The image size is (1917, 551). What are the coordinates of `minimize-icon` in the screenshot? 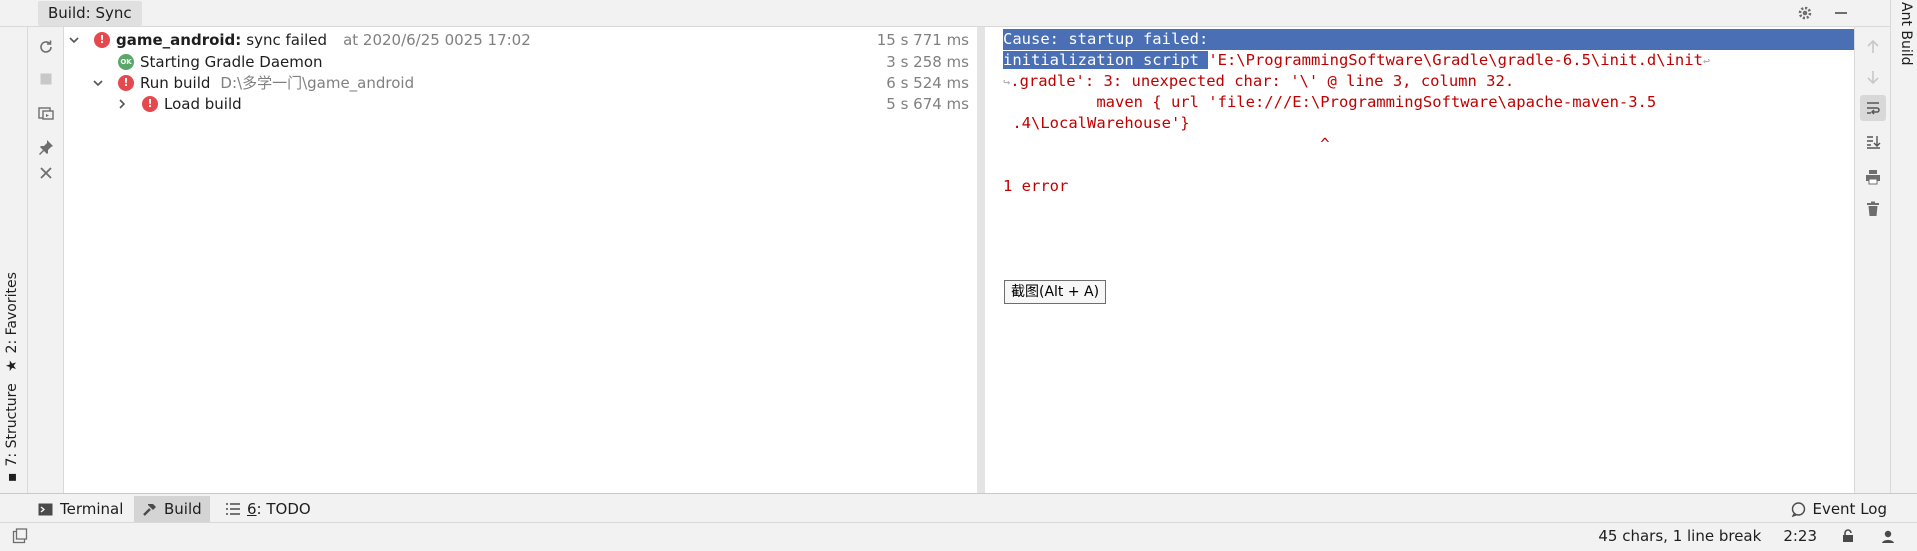 It's located at (1841, 13).